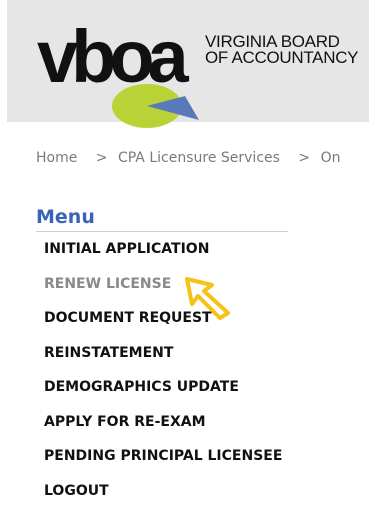 The width and height of the screenshot is (376, 512). What do you see at coordinates (282, 57) in the screenshot?
I see `logo-org-line-2: OF ACCOUNTANCY` at bounding box center [282, 57].